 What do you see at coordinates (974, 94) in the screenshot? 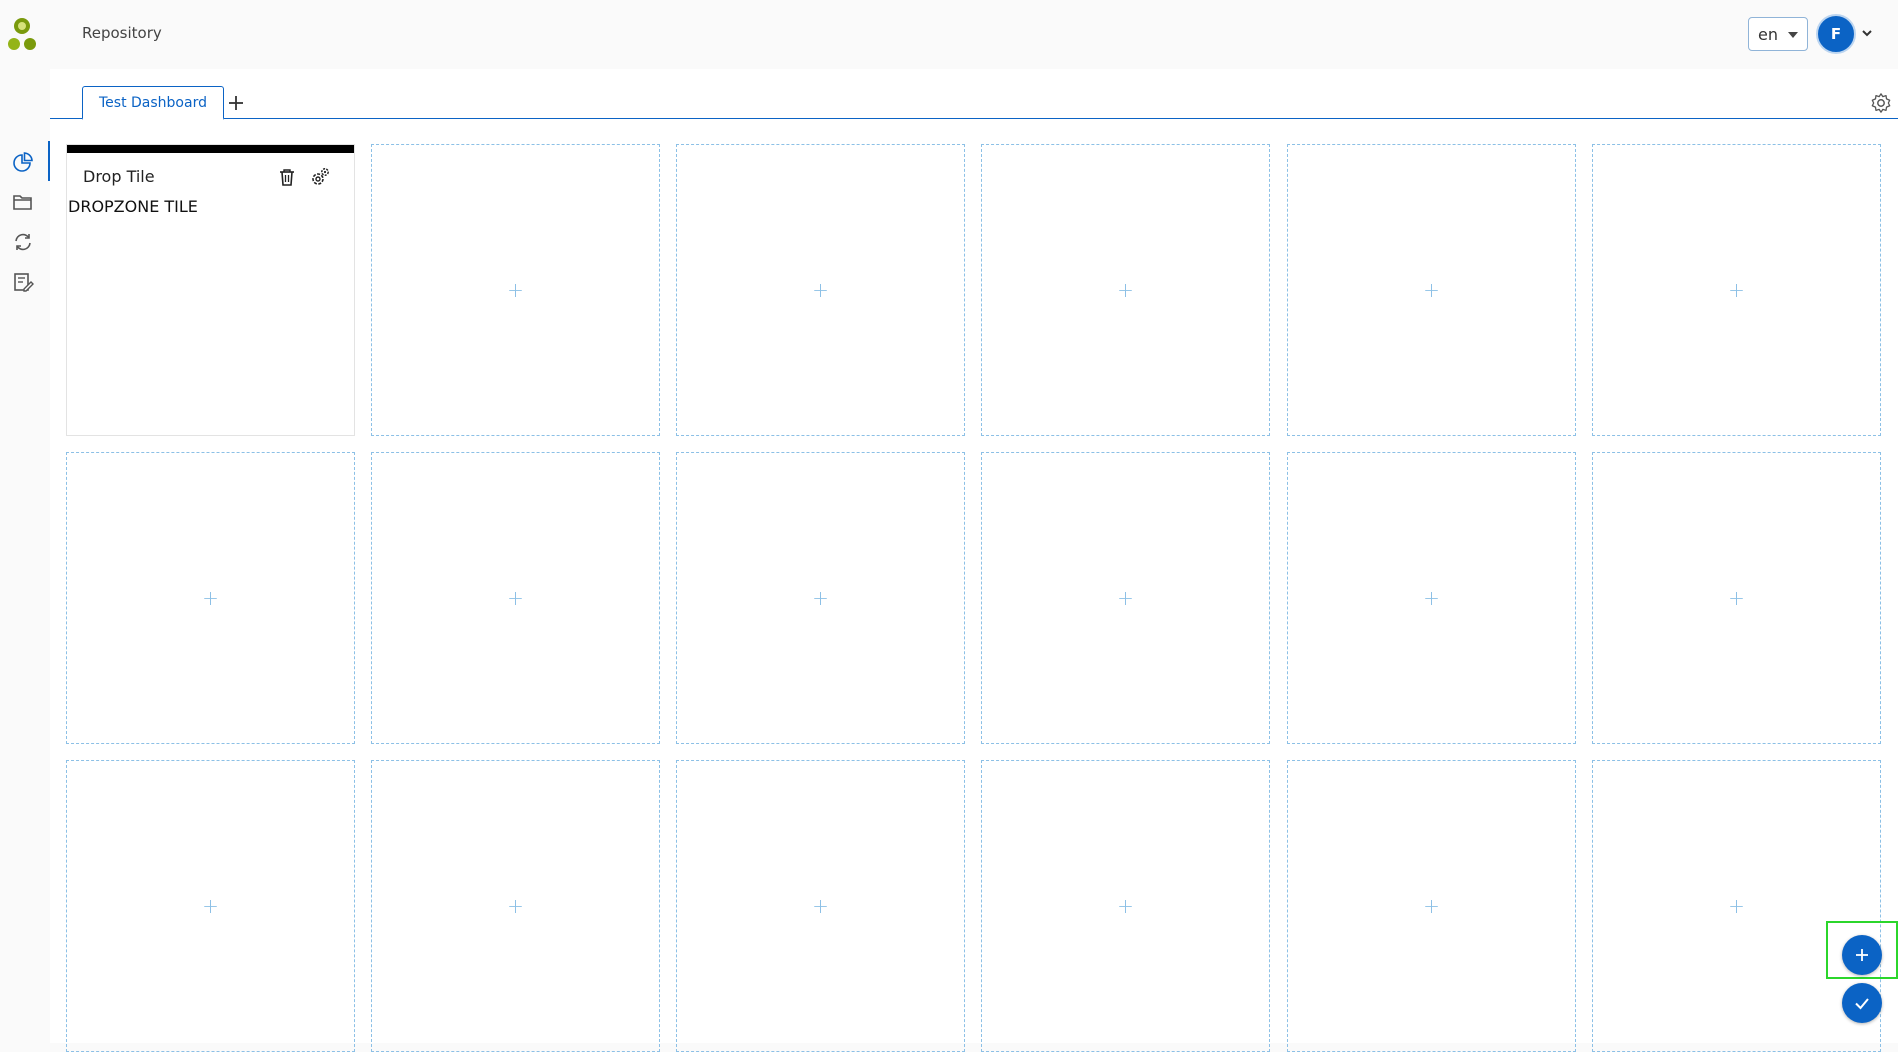
I see `tab-bar: Test Dashboard` at bounding box center [974, 94].